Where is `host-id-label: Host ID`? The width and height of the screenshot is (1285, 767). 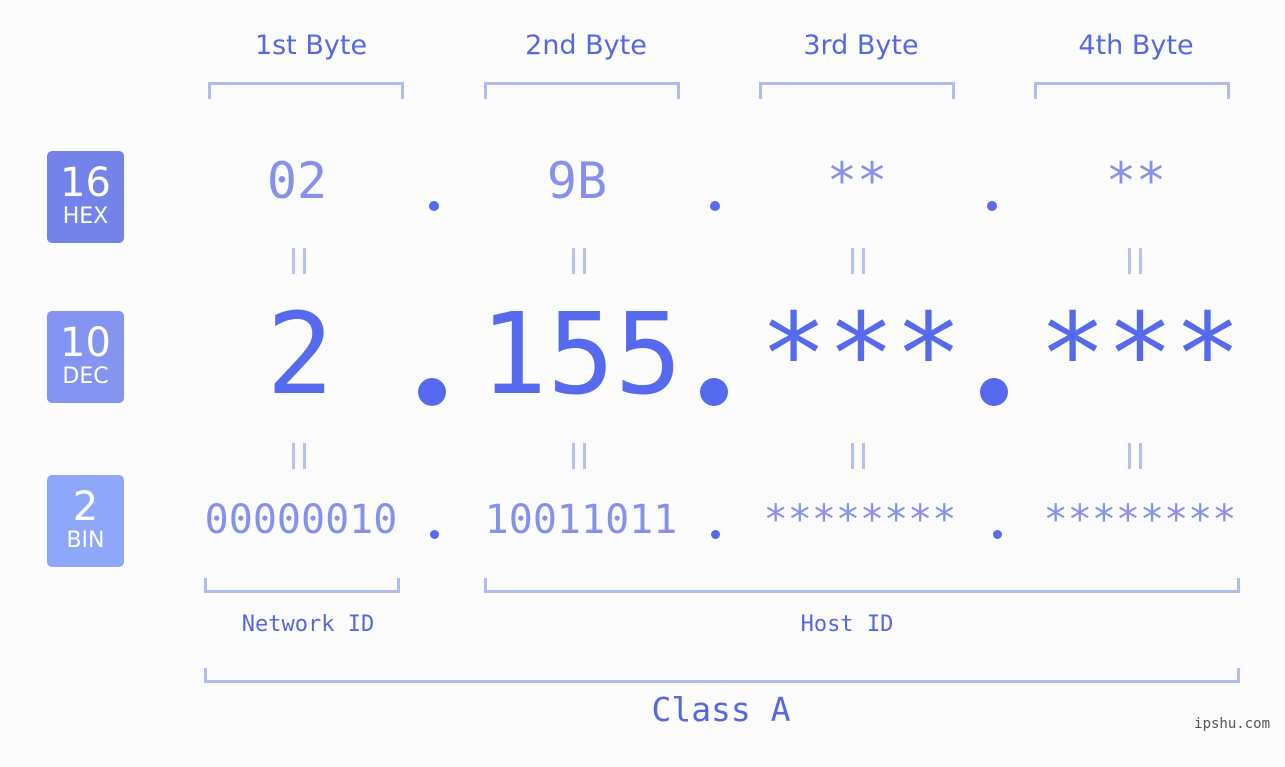
host-id-label: Host ID is located at coordinates (847, 624).